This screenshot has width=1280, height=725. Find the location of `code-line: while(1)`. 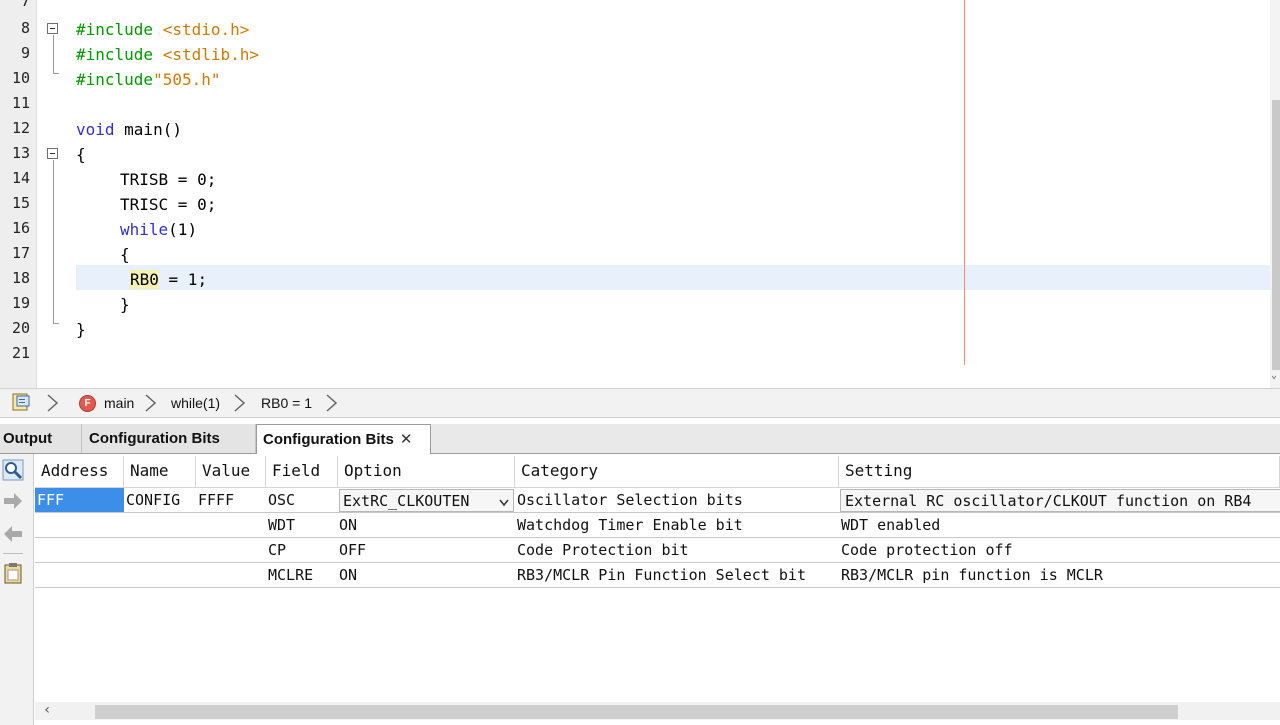

code-line: while(1) is located at coordinates (158, 229).